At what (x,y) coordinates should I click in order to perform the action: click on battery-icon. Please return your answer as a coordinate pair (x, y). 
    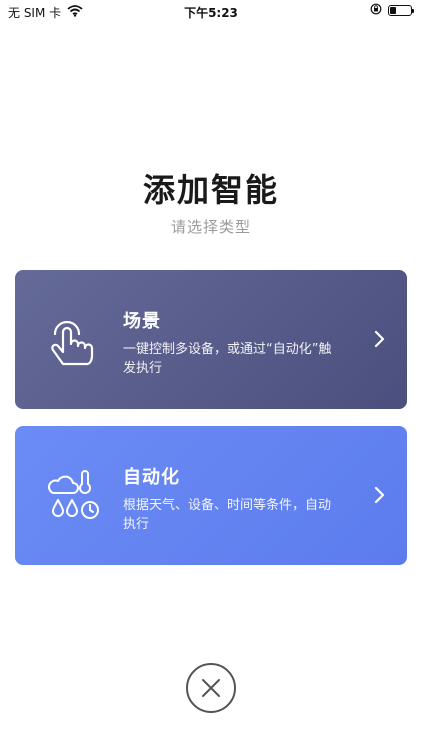
    Looking at the image, I should click on (401, 10).